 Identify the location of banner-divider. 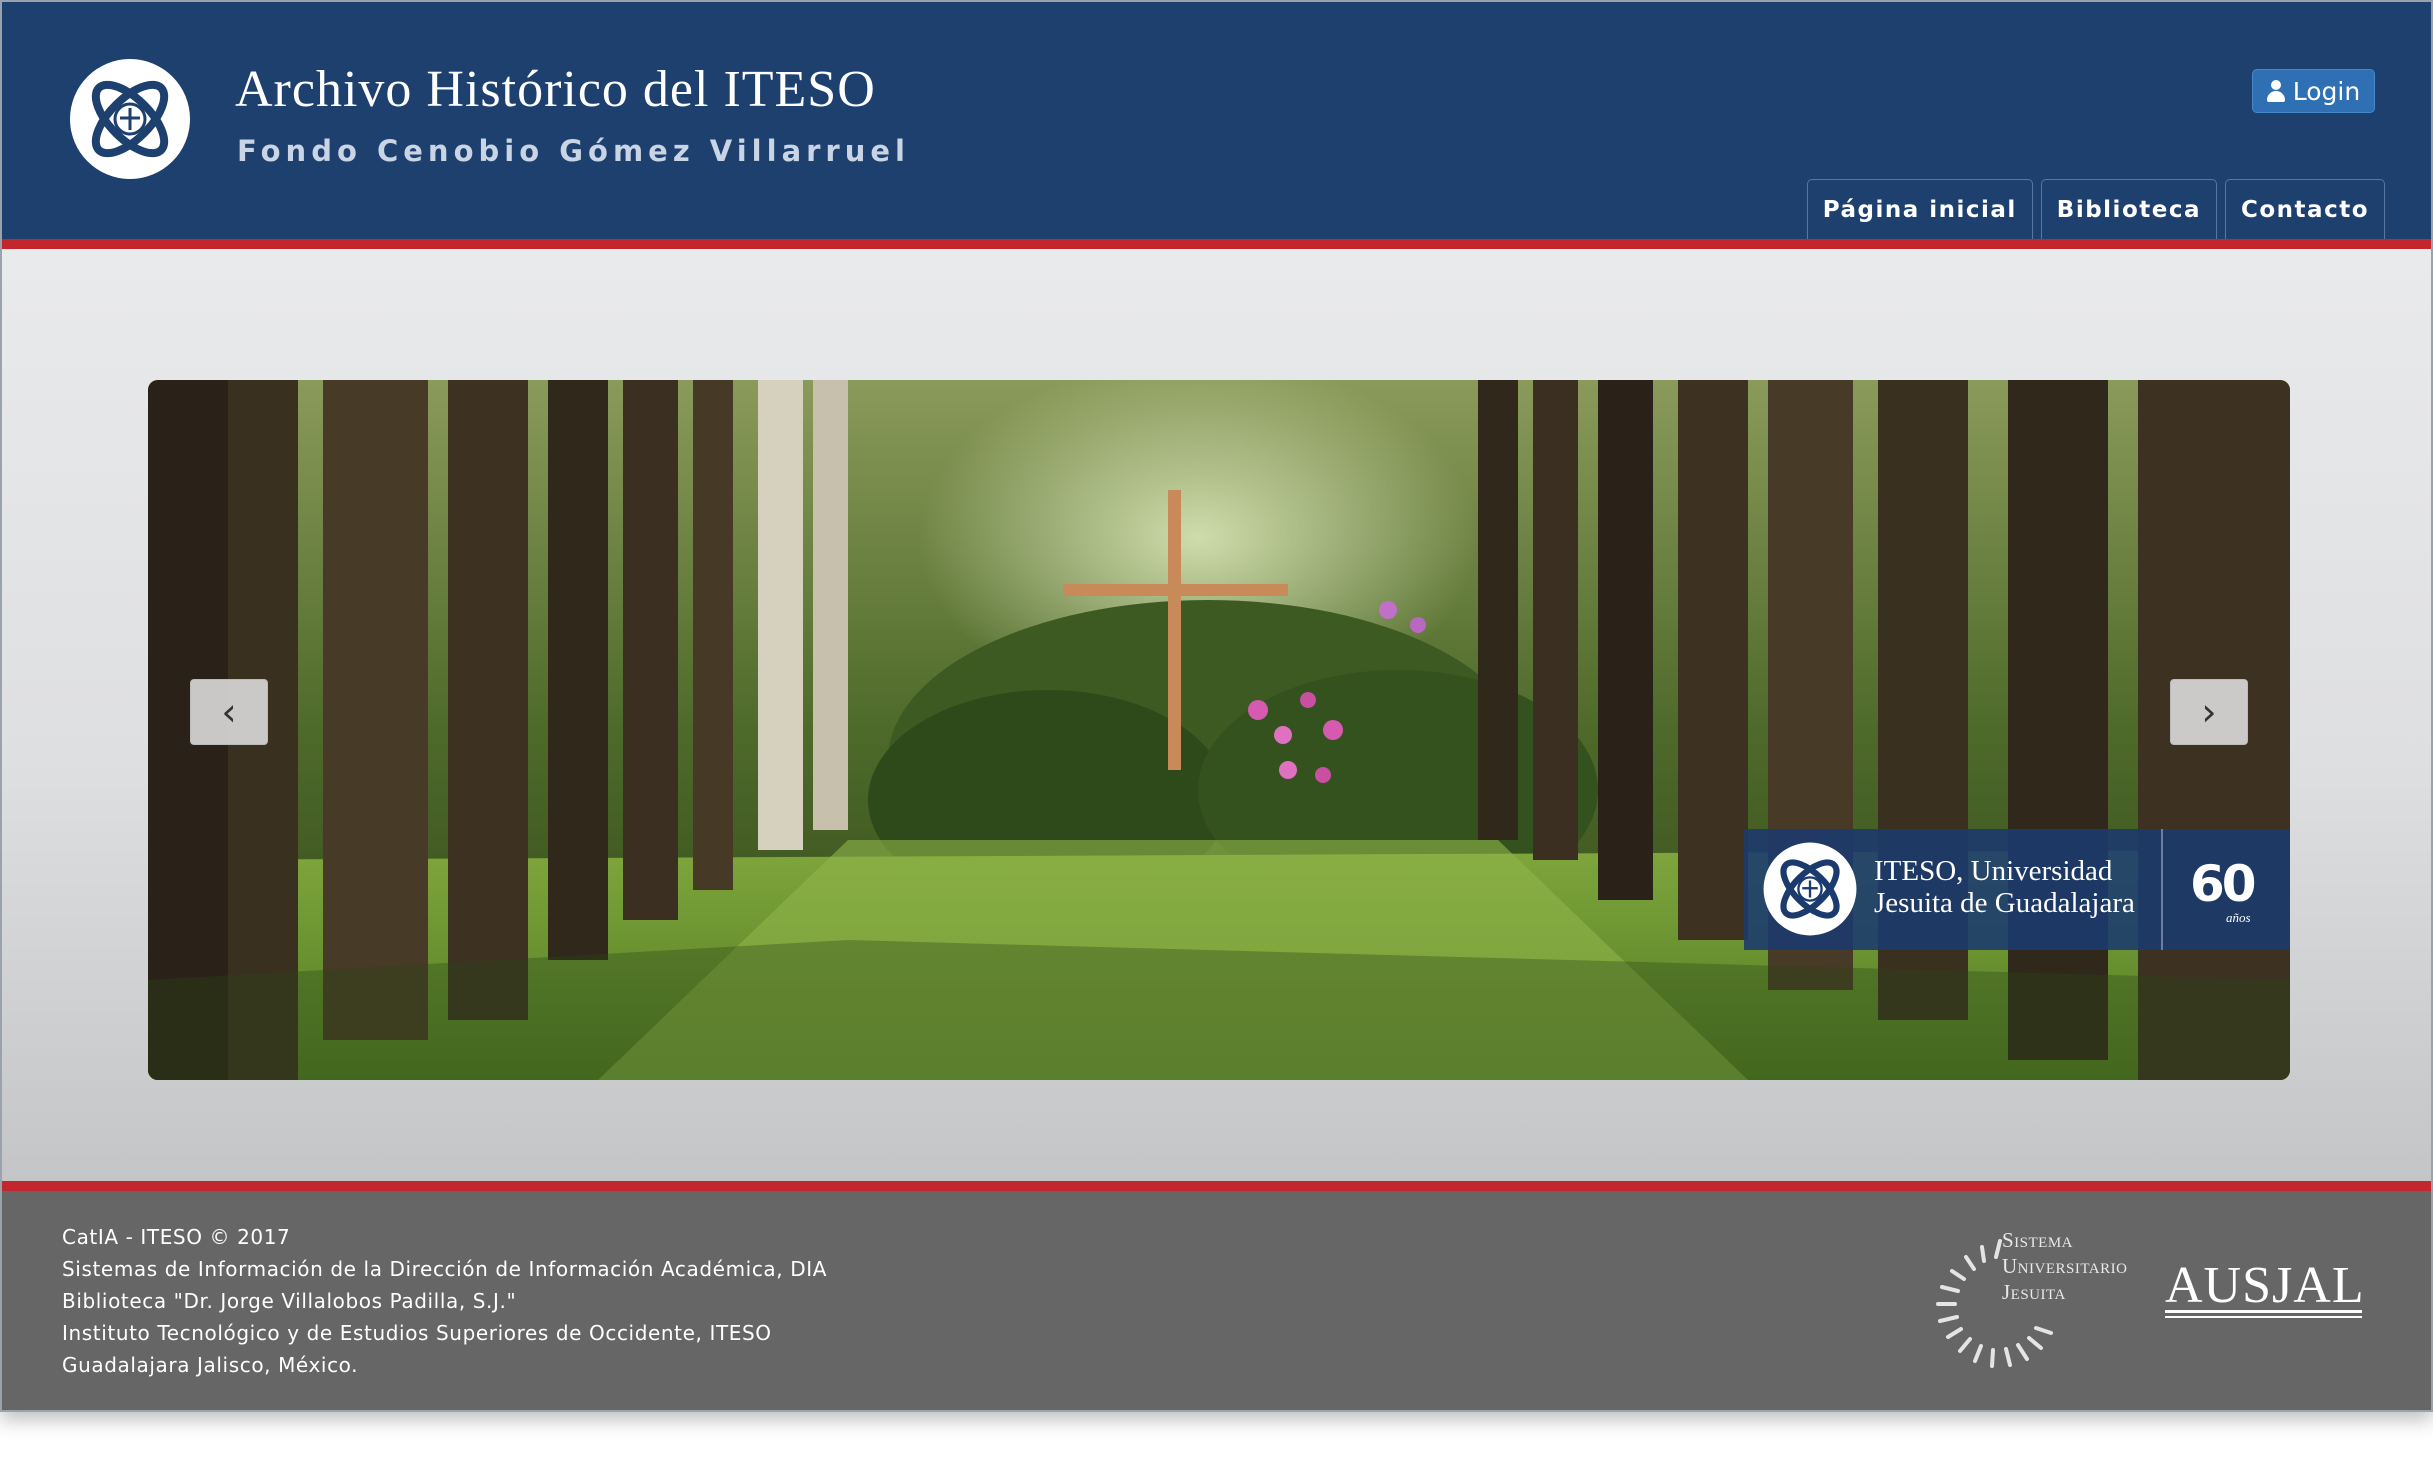
(2162, 889).